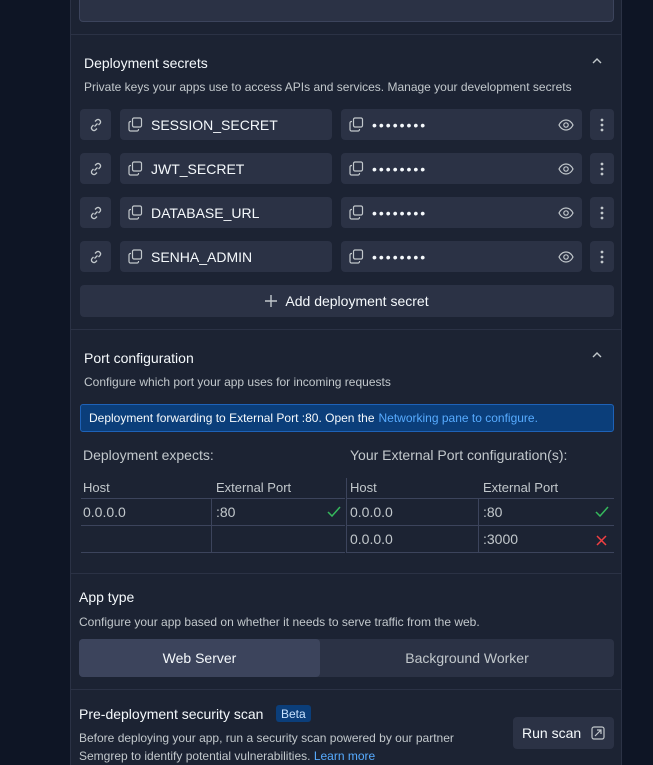 This screenshot has width=653, height=765. Describe the element at coordinates (293, 713) in the screenshot. I see `beta-badge: Beta` at that location.